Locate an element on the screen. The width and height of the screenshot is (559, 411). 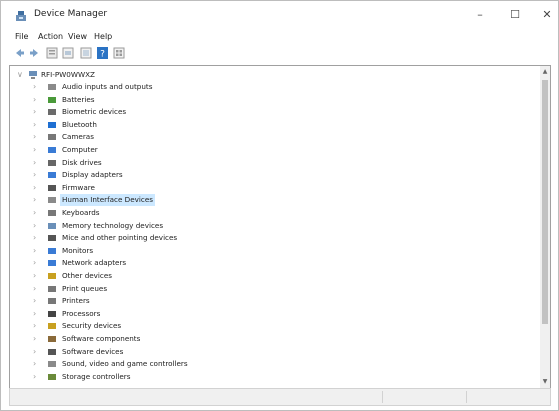
minimize-button: – is located at coordinates (480, 15).